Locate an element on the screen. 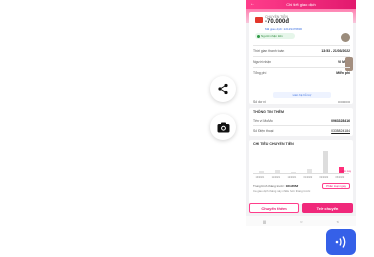  send-more-button: Chuyển thêm is located at coordinates (274, 208).